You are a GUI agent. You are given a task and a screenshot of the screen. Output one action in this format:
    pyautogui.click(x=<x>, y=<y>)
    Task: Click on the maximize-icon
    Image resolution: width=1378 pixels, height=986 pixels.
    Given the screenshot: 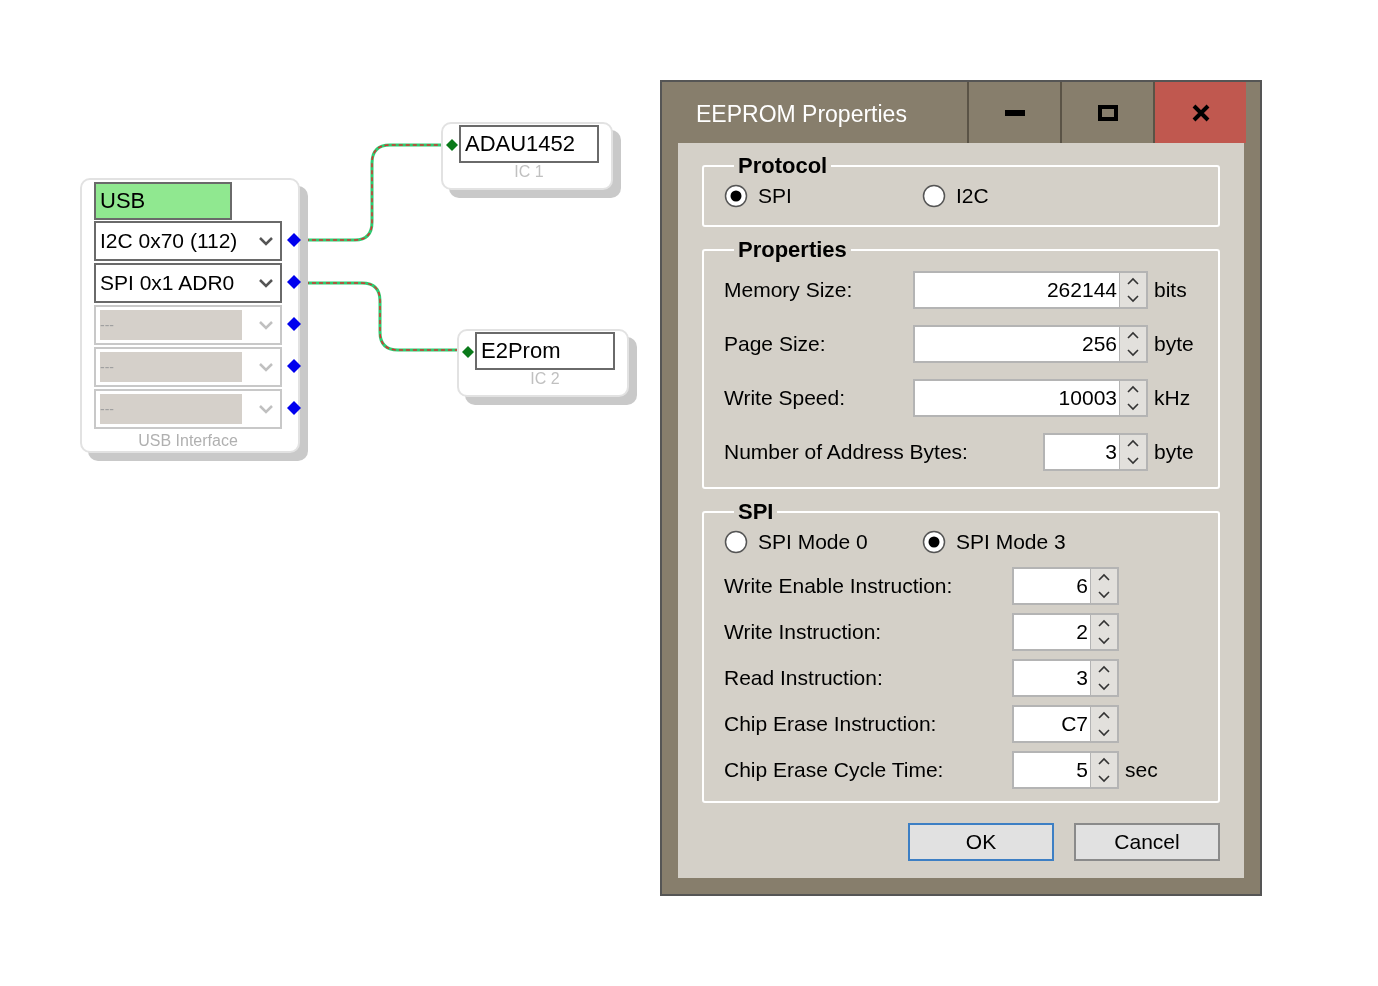 What is the action you would take?
    pyautogui.click(x=1107, y=112)
    